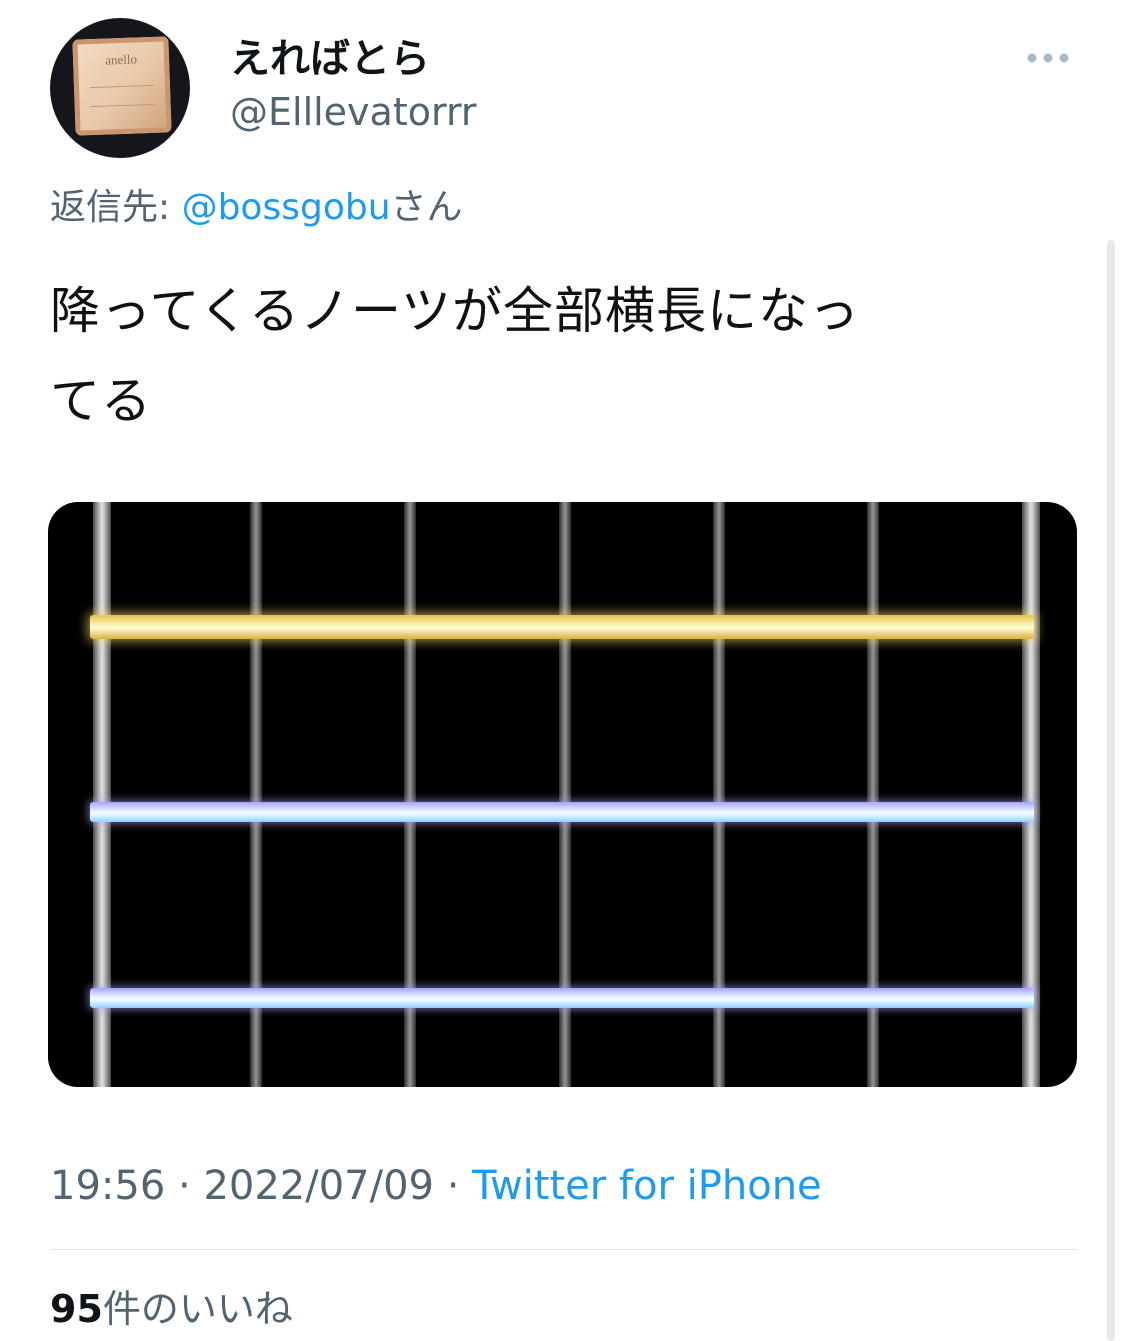 The height and width of the screenshot is (1341, 1125). I want to click on reply-to-suffix: さん, so click(426, 207).